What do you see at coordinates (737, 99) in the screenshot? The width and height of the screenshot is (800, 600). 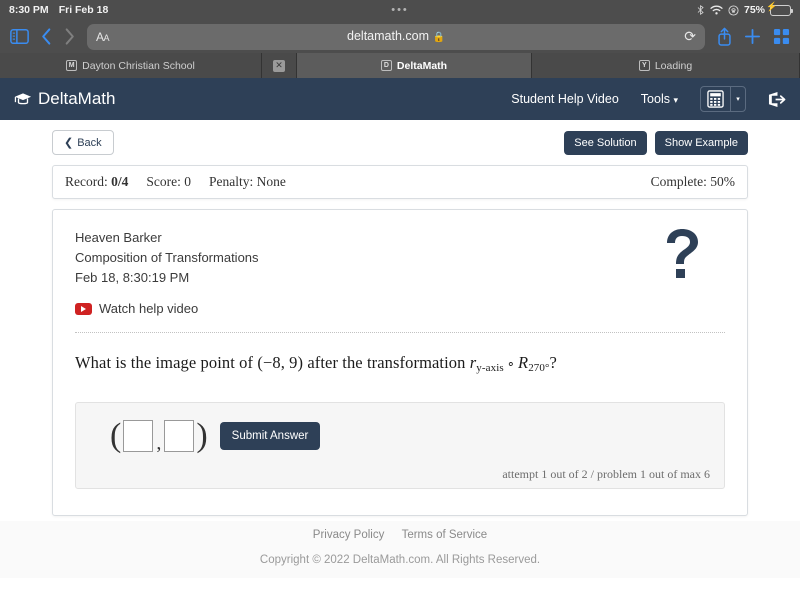 I see `calculator-chevron-down-icon: ▾` at bounding box center [737, 99].